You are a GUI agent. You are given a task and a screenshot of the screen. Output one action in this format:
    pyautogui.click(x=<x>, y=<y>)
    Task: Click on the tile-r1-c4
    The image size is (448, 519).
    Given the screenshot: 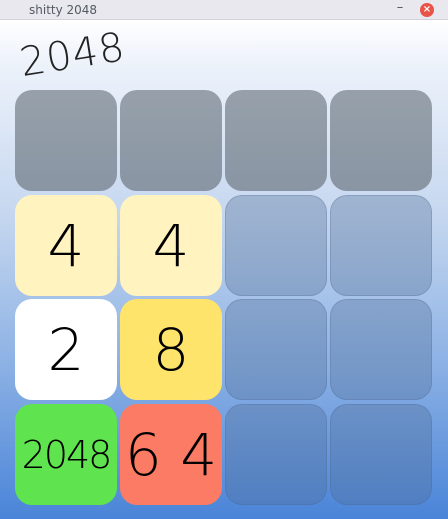 What is the action you would take?
    pyautogui.click(x=381, y=140)
    